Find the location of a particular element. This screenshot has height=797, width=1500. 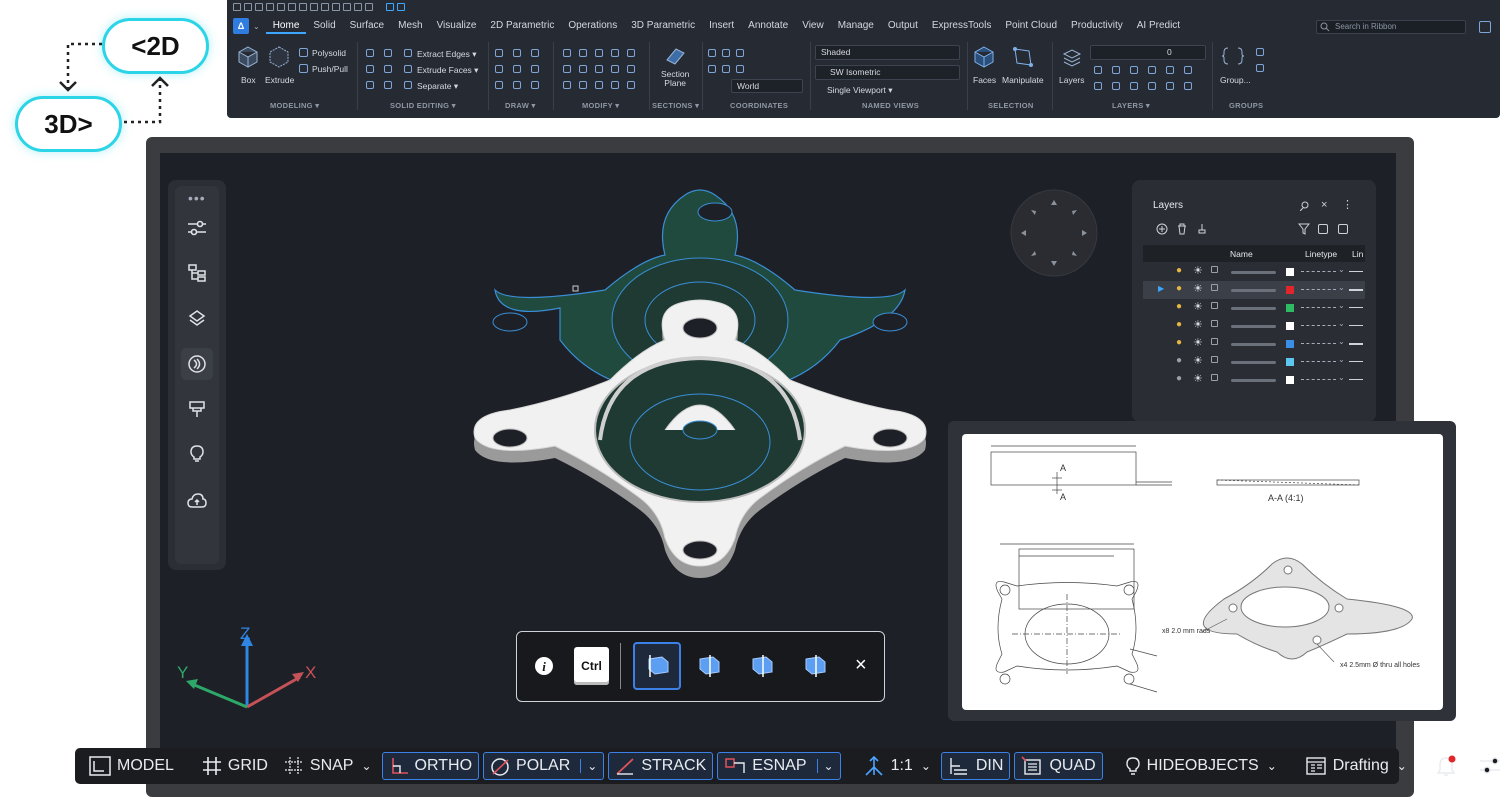

copy-icon is located at coordinates (314, 7).